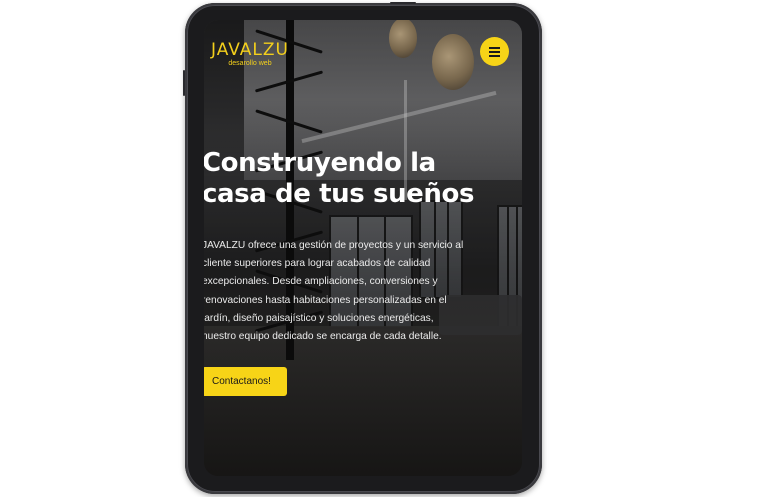 The width and height of the screenshot is (759, 497). I want to click on chandelier, so click(453, 62).